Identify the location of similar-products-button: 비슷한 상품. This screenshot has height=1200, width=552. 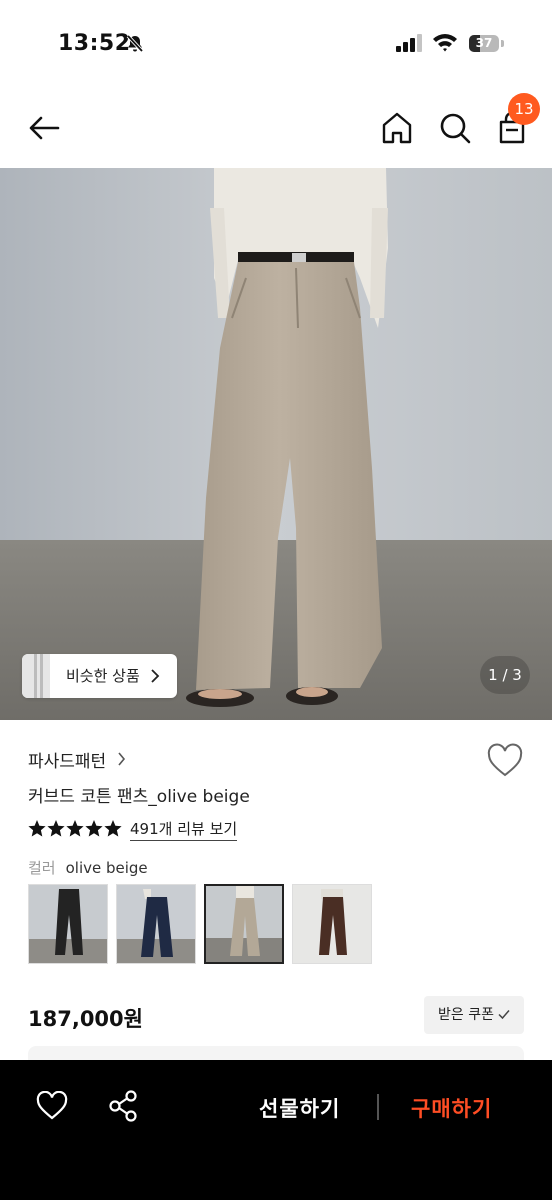
(99, 676).